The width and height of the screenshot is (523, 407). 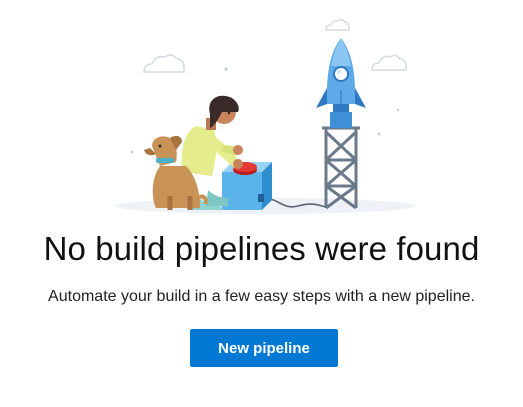 What do you see at coordinates (261, 248) in the screenshot?
I see `empty-state-title: No build pipelines were found` at bounding box center [261, 248].